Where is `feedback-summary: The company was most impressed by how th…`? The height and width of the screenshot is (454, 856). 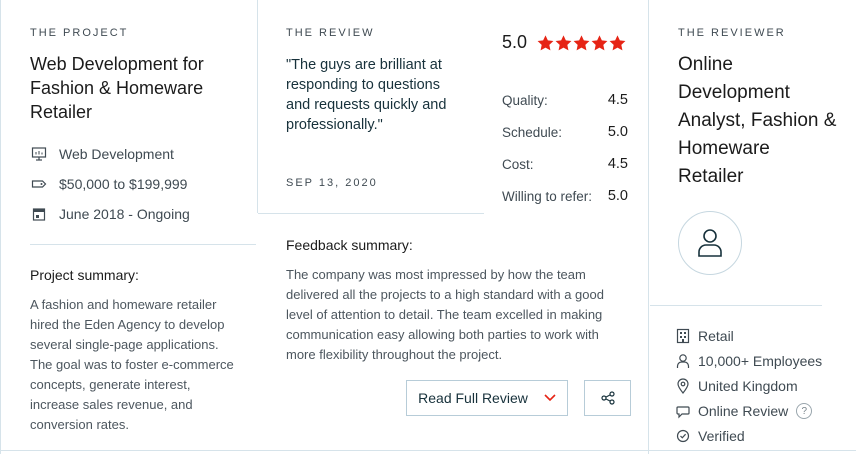 feedback-summary: The company was most impressed by how th… is located at coordinates (445, 314).